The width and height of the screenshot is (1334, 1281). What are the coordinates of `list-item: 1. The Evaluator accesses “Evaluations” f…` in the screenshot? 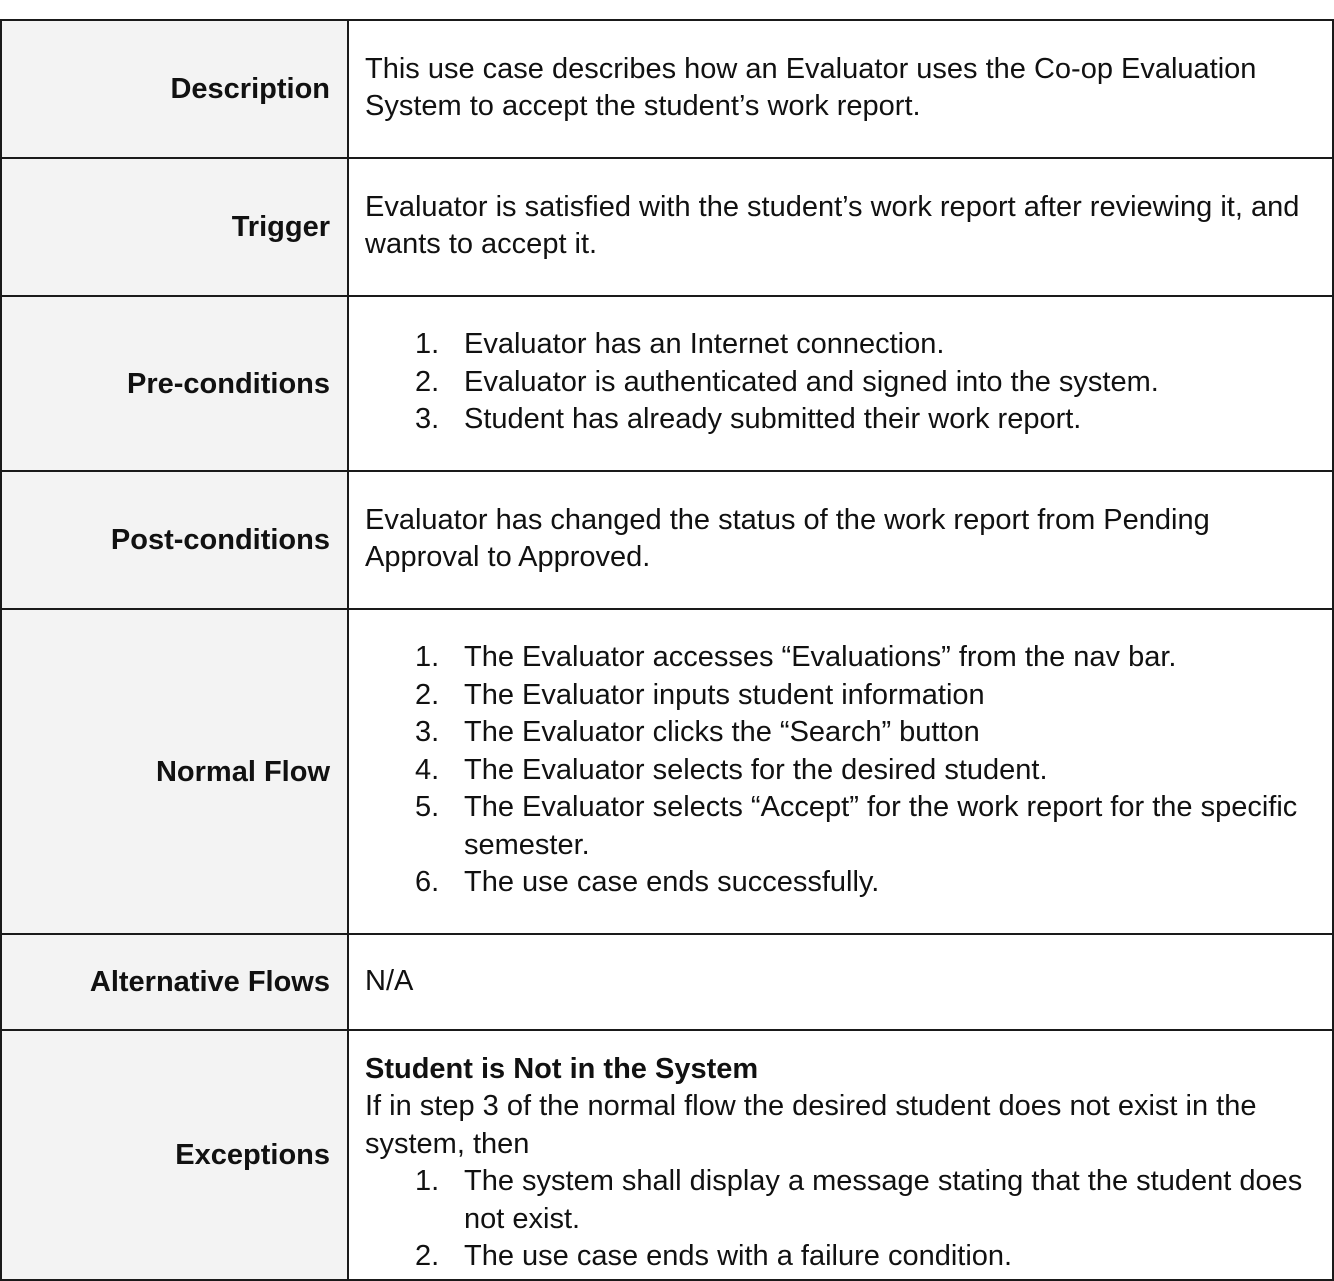 It's located at (840, 658).